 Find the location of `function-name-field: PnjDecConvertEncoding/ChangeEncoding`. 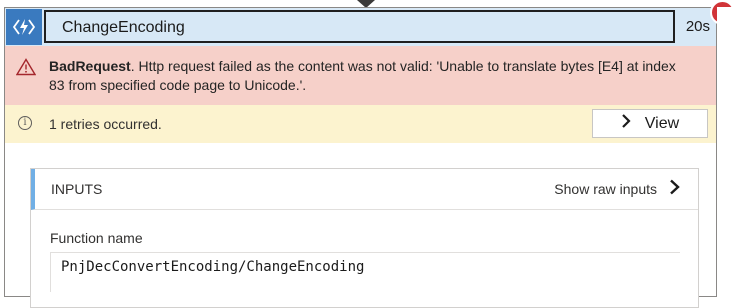

function-name-field: PnjDecConvertEncoding/ChangeEncoding is located at coordinates (365, 272).